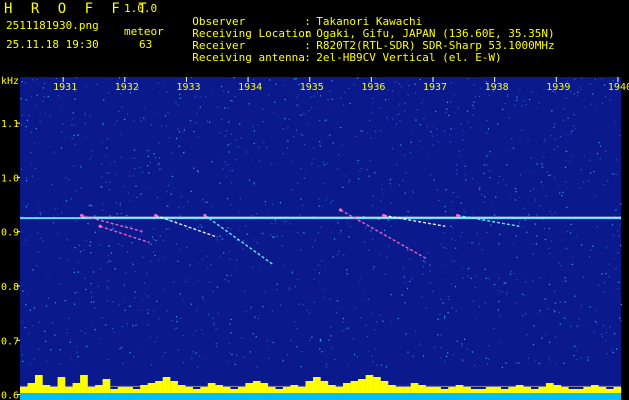 The height and width of the screenshot is (400, 629). What do you see at coordinates (10, 124) in the screenshot?
I see `y-tick-label: 1.1` at bounding box center [10, 124].